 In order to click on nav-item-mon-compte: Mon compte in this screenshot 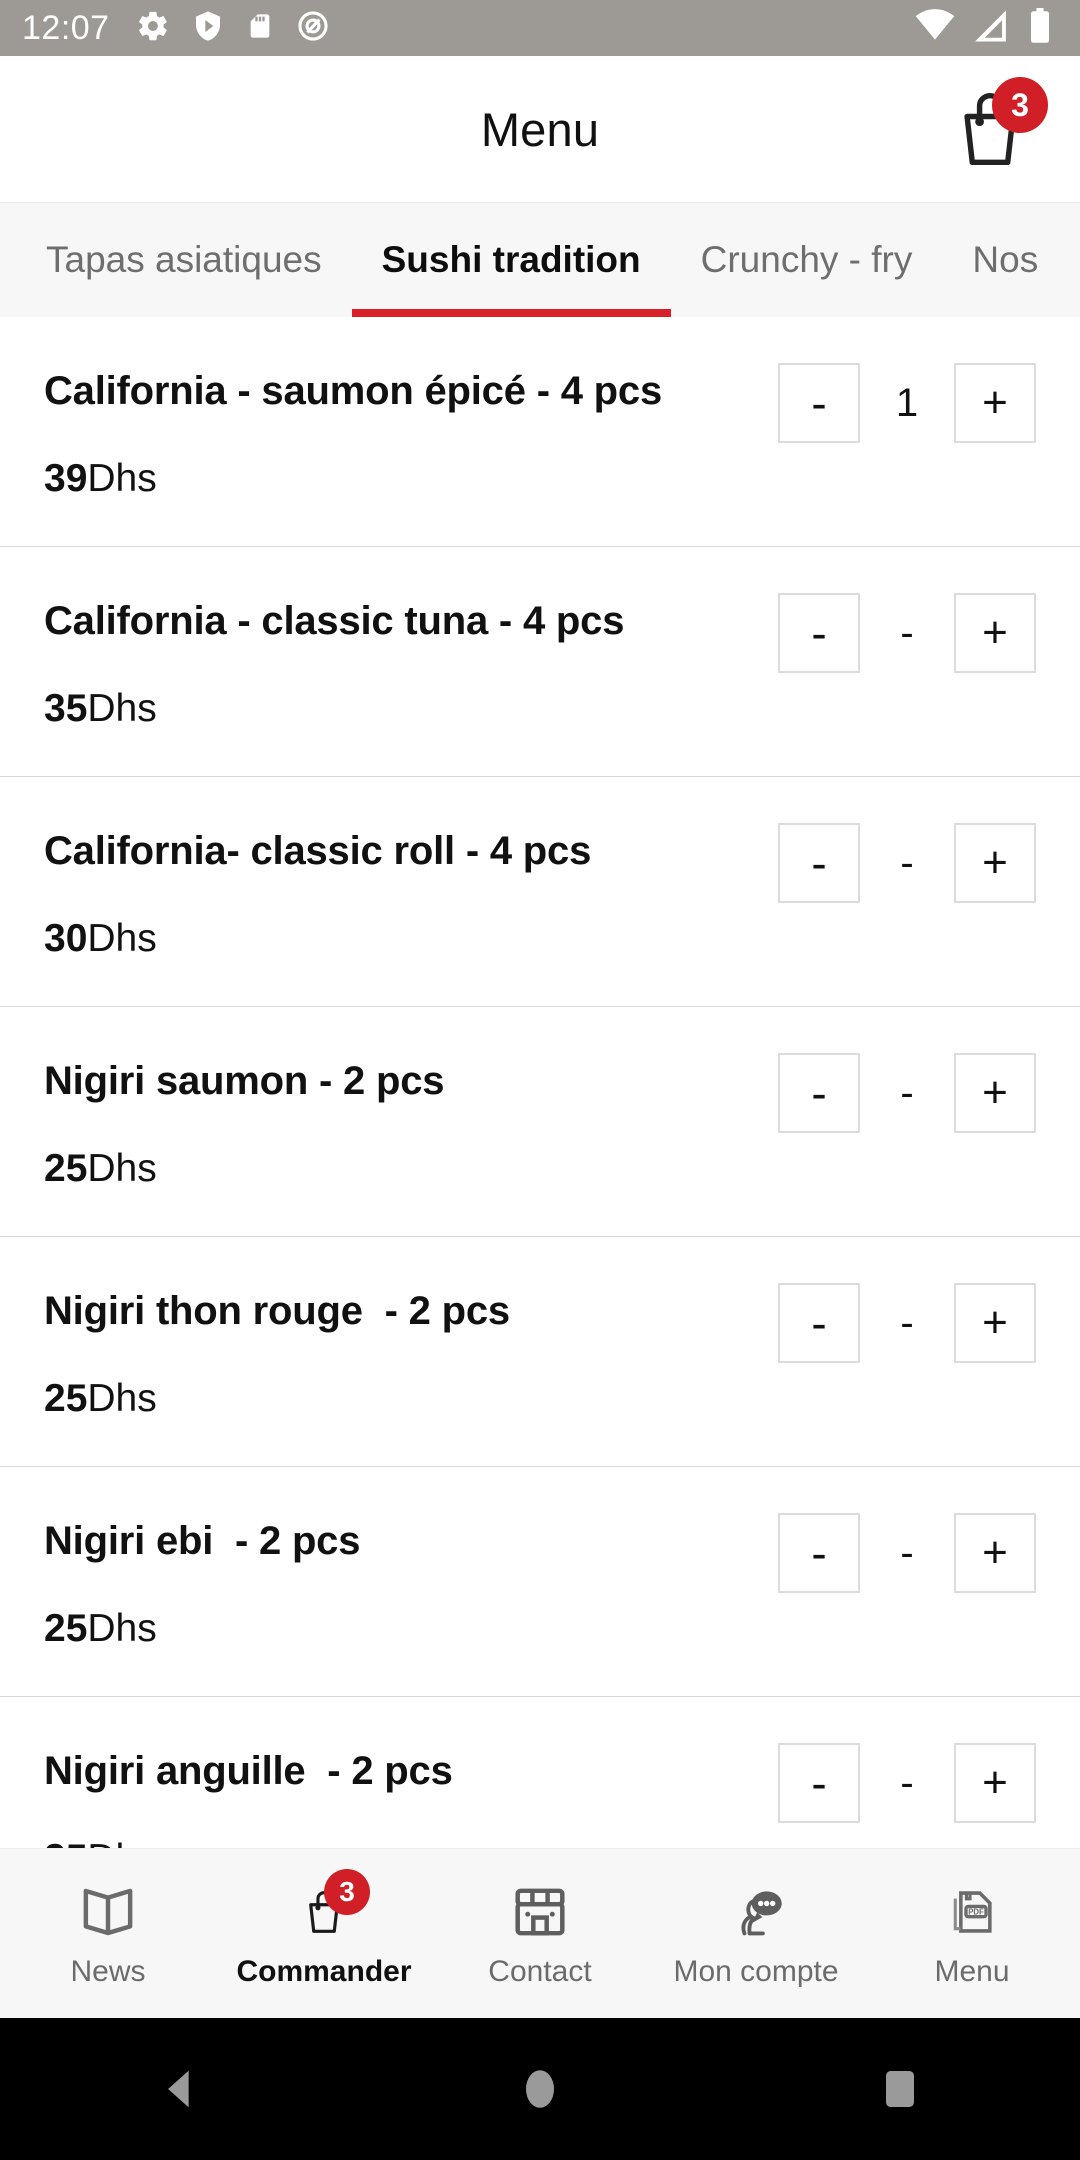, I will do `click(756, 1933)`.